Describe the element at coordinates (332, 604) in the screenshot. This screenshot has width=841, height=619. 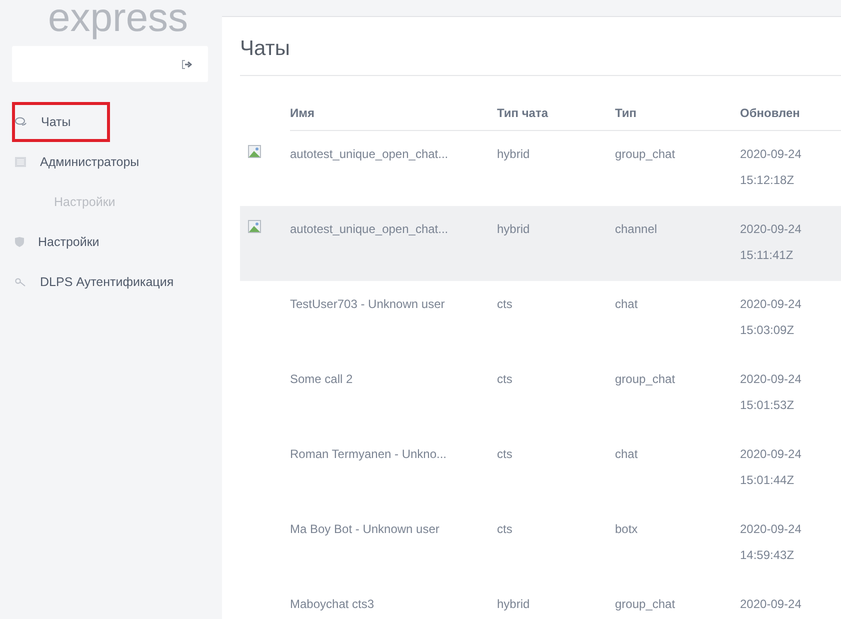
I see `table-cell: Maboychat cts3` at that location.